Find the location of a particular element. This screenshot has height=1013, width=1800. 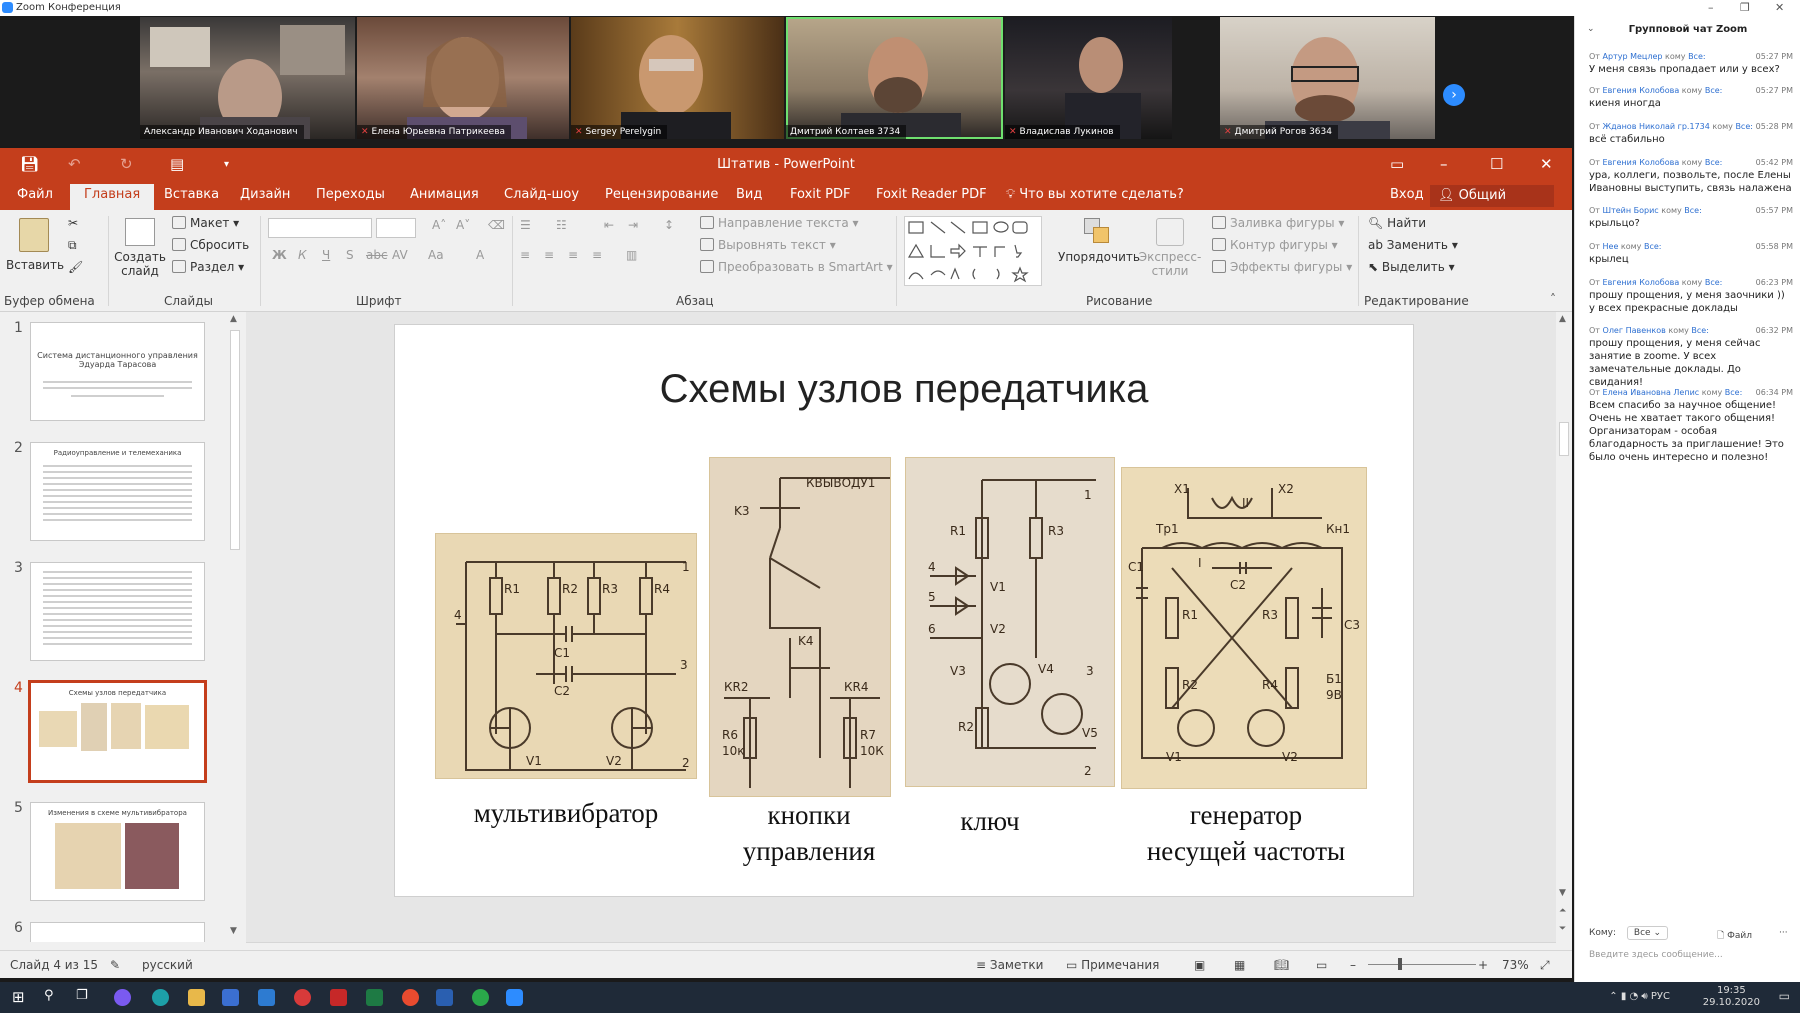

mail-app-icon is located at coordinates (266, 997).